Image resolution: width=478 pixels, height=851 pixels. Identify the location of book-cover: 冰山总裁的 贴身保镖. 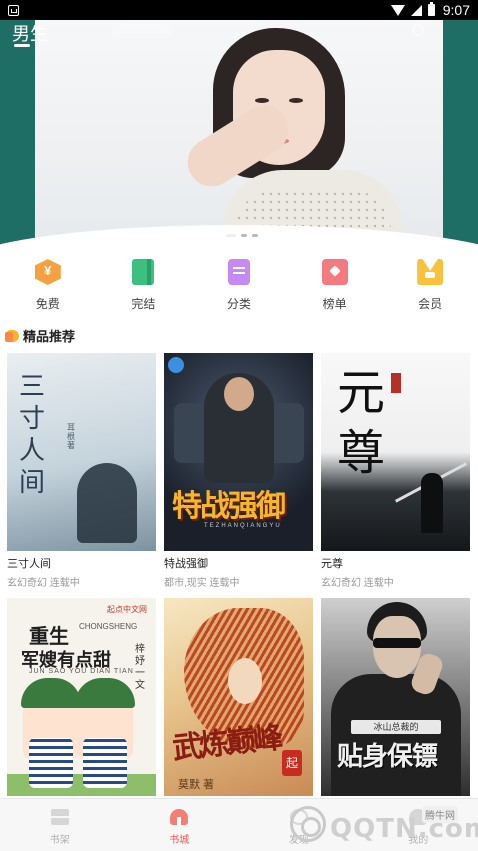
(395, 697).